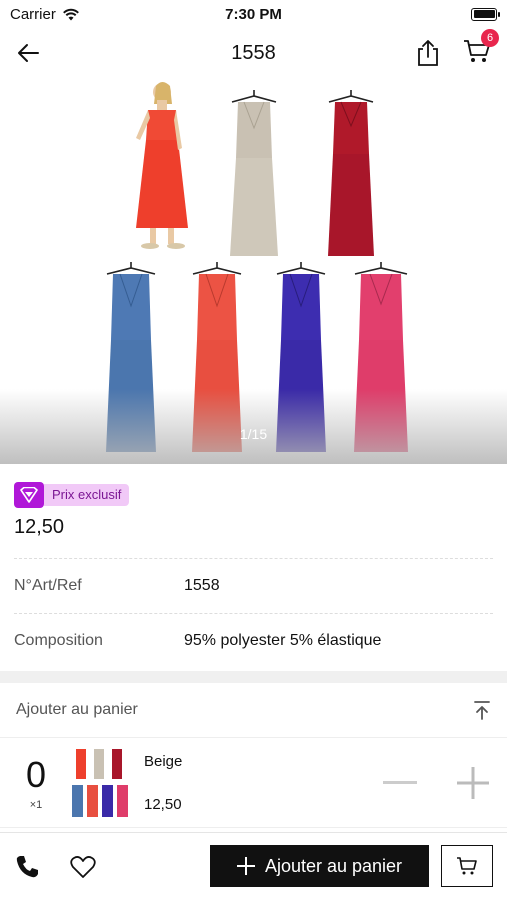  I want to click on carrier-label: Carrier, so click(33, 14).